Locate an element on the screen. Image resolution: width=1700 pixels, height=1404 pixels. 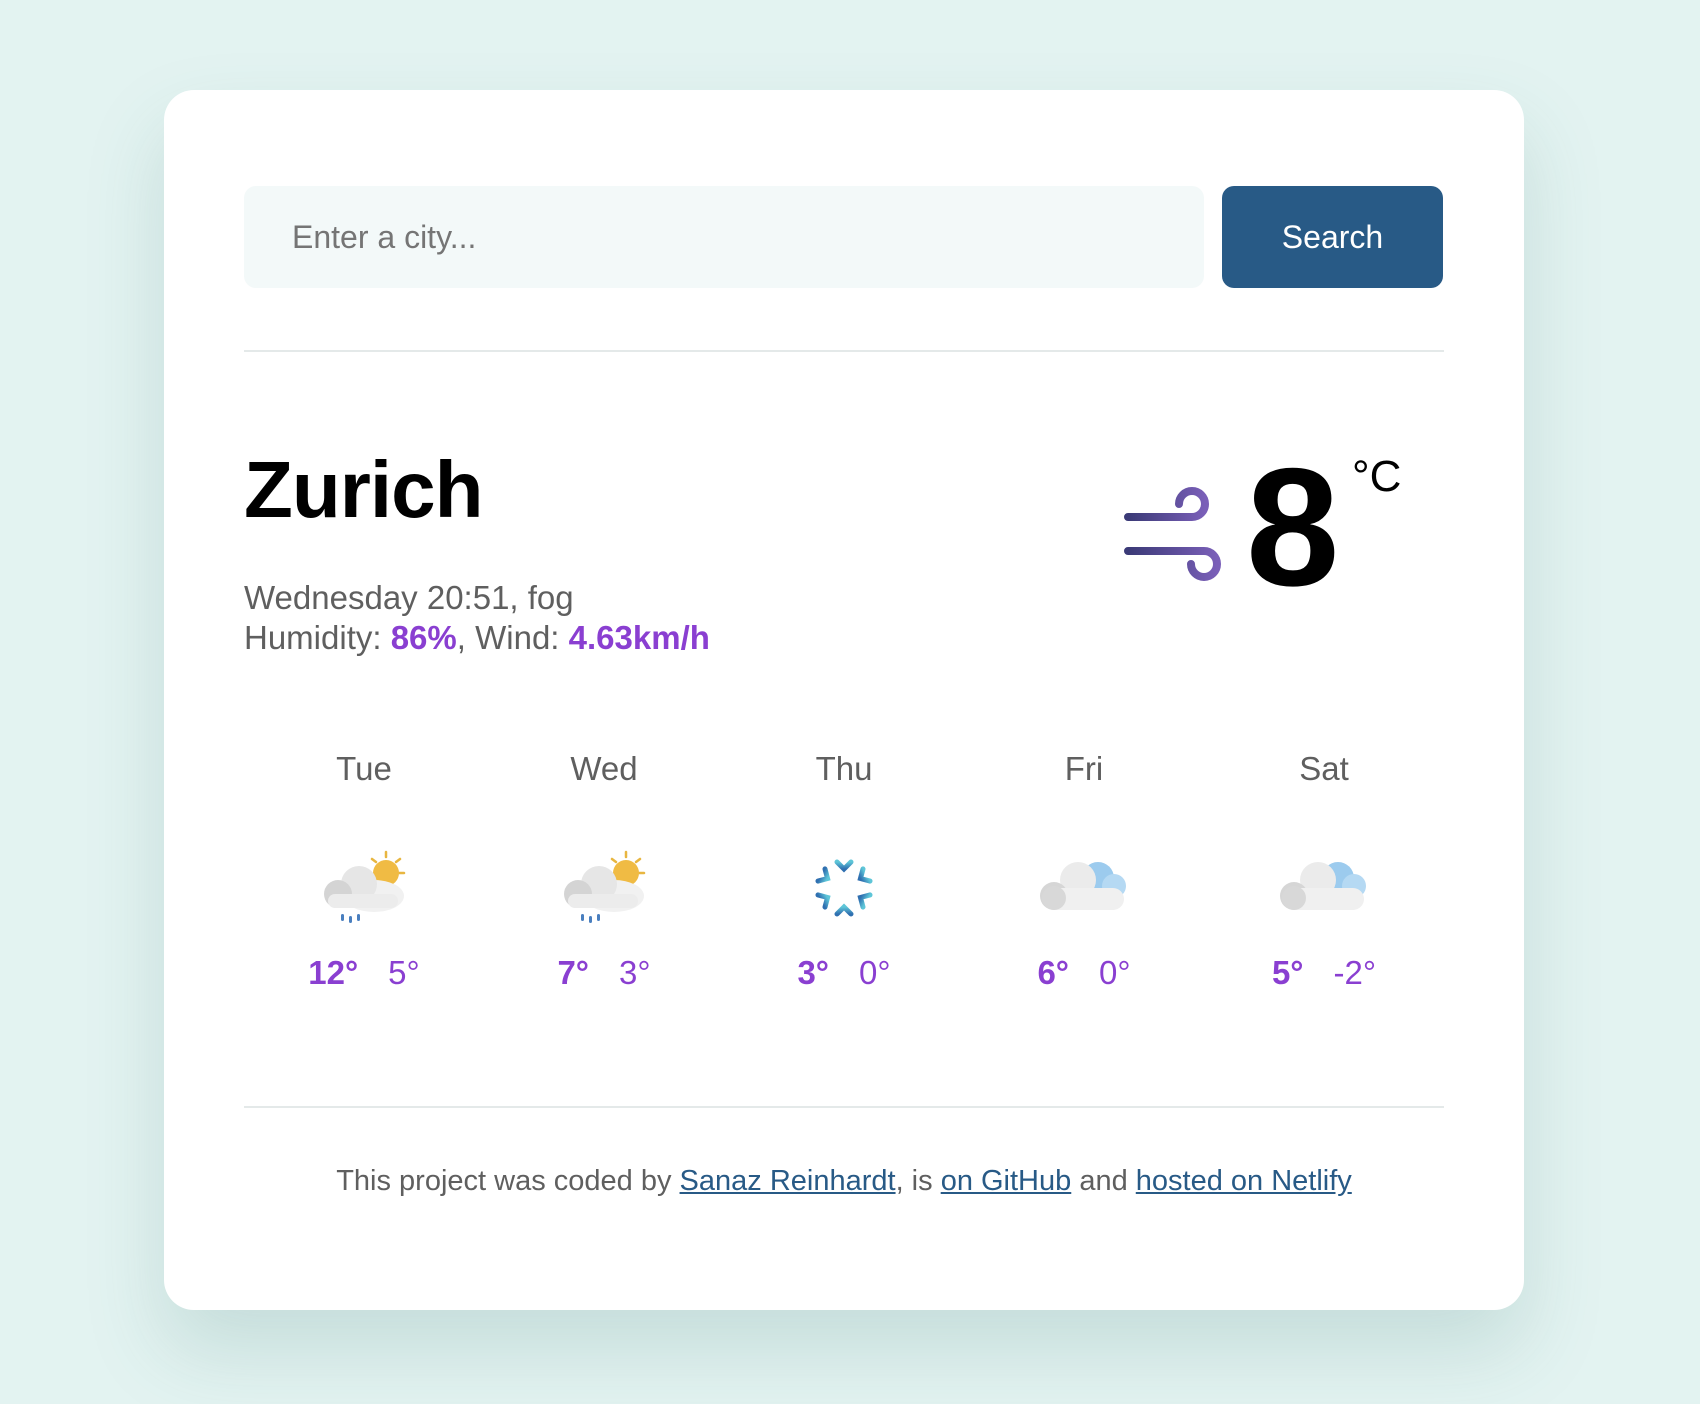
search-form: Search is located at coordinates (843, 237).